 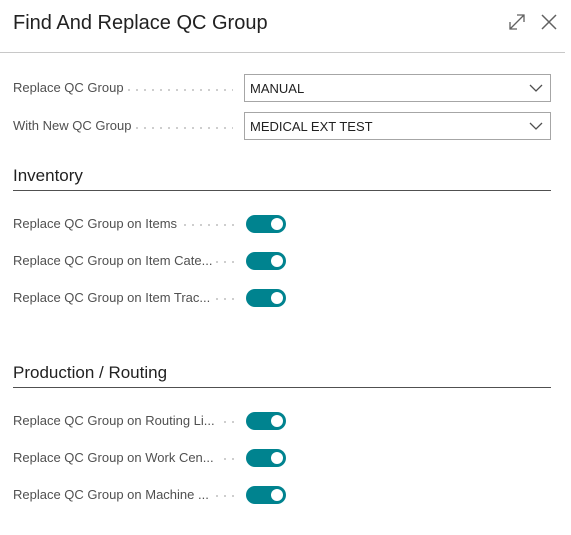 What do you see at coordinates (70, 87) in the screenshot?
I see `replace-qc-group-label: Replace QC Group` at bounding box center [70, 87].